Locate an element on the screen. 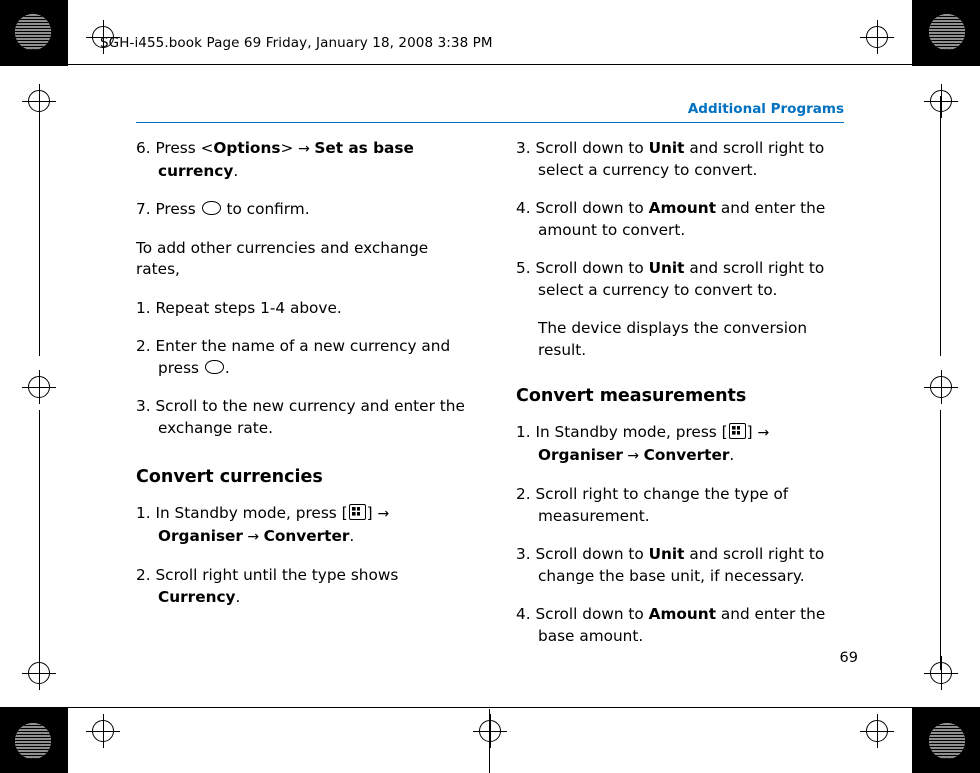  header-rule is located at coordinates (490, 122).